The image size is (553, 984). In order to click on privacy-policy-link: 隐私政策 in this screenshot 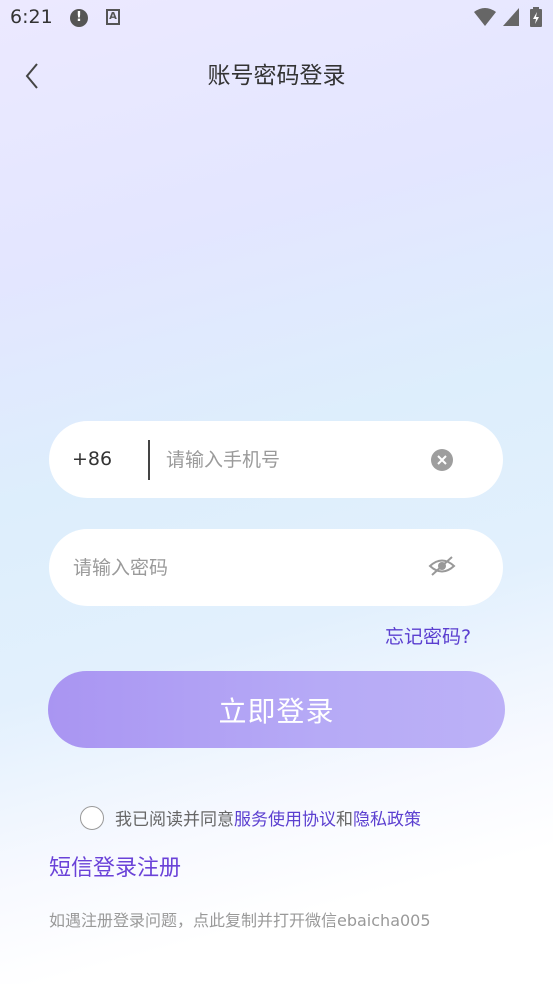, I will do `click(387, 817)`.